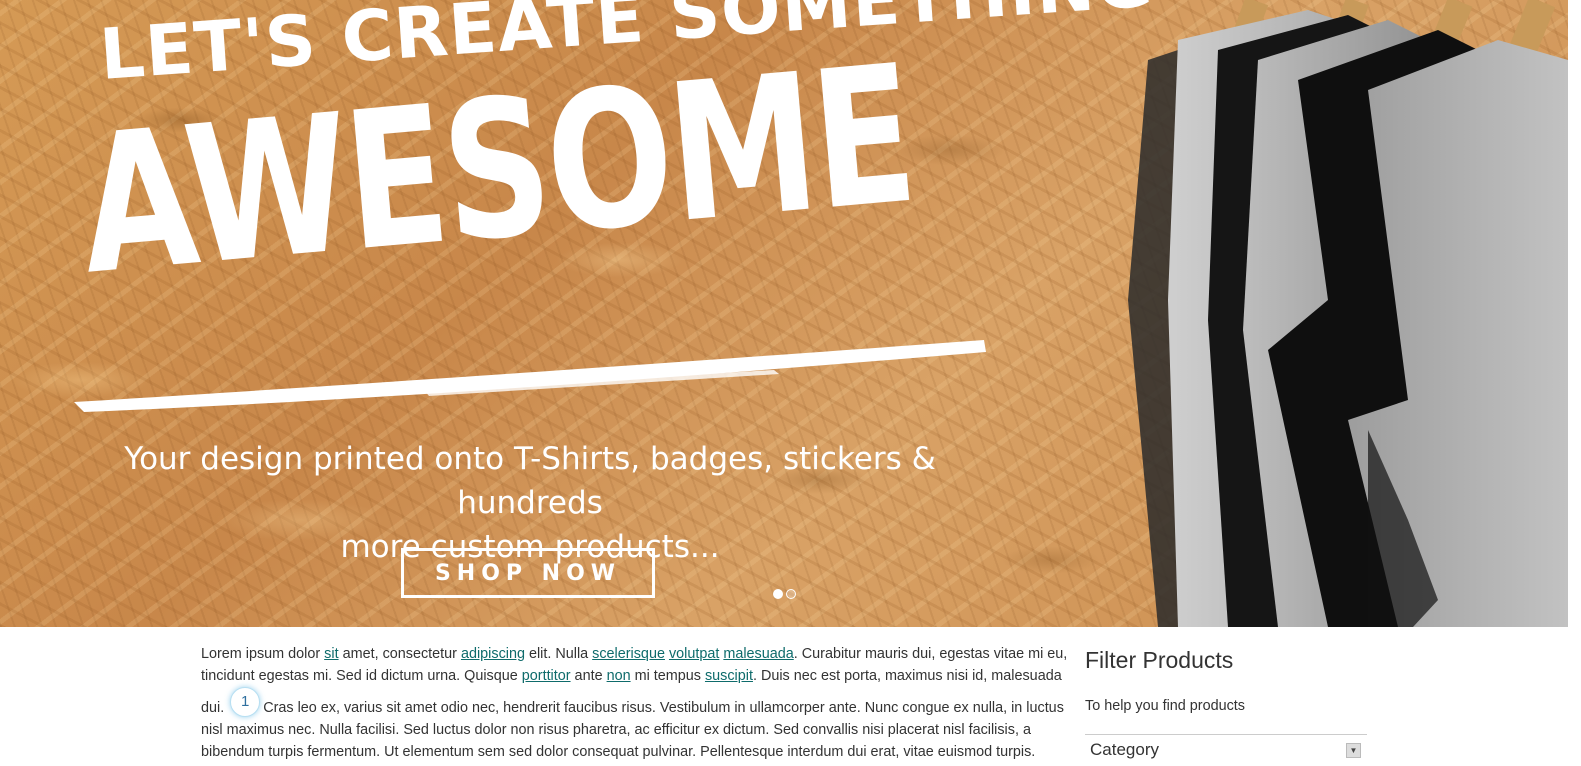  What do you see at coordinates (784, 594) in the screenshot?
I see `slider-pagination` at bounding box center [784, 594].